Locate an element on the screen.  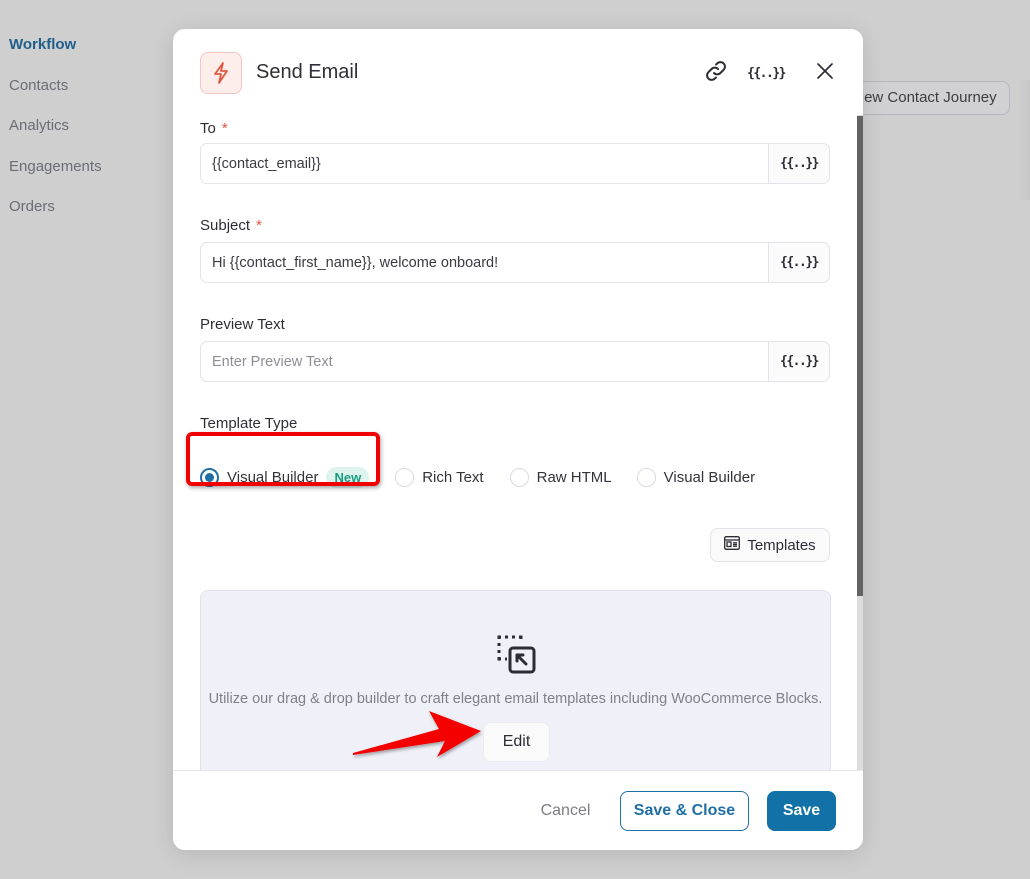
radio-label: Raw HTML is located at coordinates (574, 477).